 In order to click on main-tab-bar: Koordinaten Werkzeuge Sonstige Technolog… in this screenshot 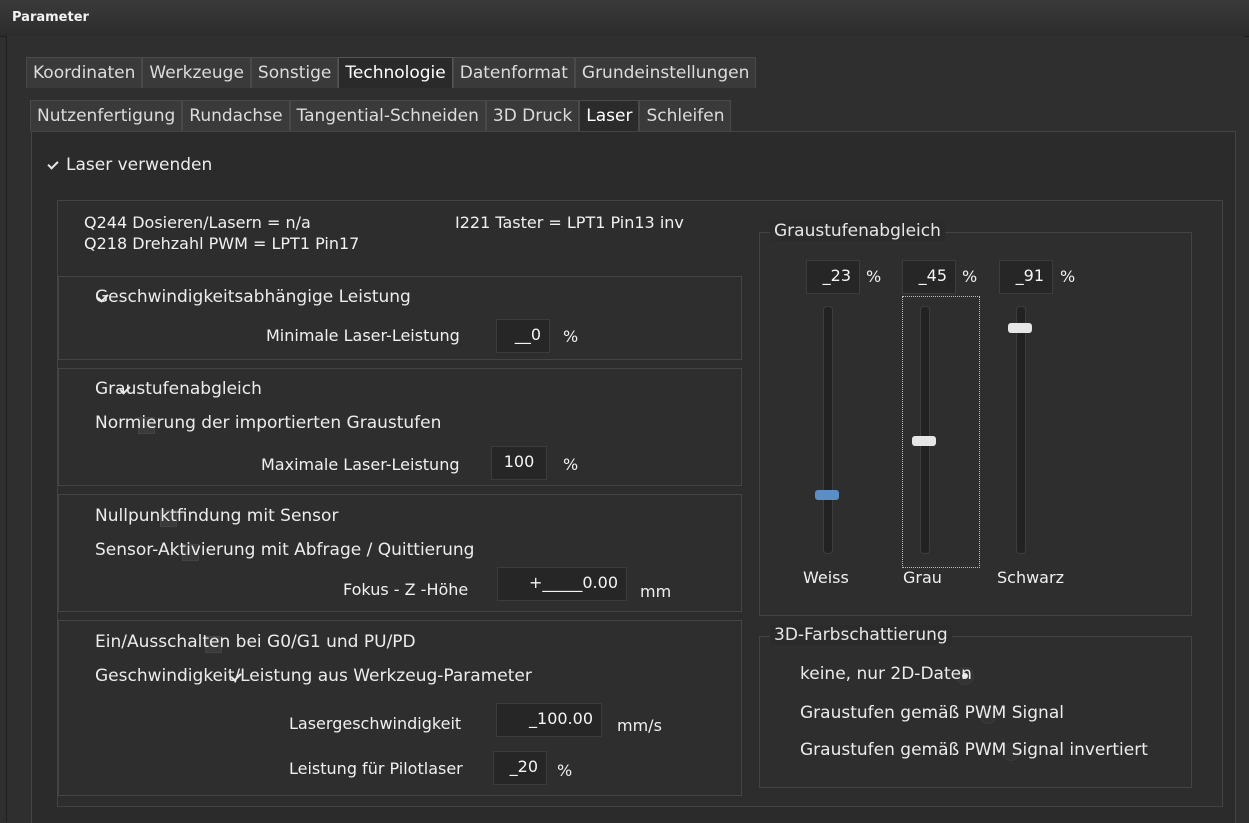, I will do `click(391, 72)`.